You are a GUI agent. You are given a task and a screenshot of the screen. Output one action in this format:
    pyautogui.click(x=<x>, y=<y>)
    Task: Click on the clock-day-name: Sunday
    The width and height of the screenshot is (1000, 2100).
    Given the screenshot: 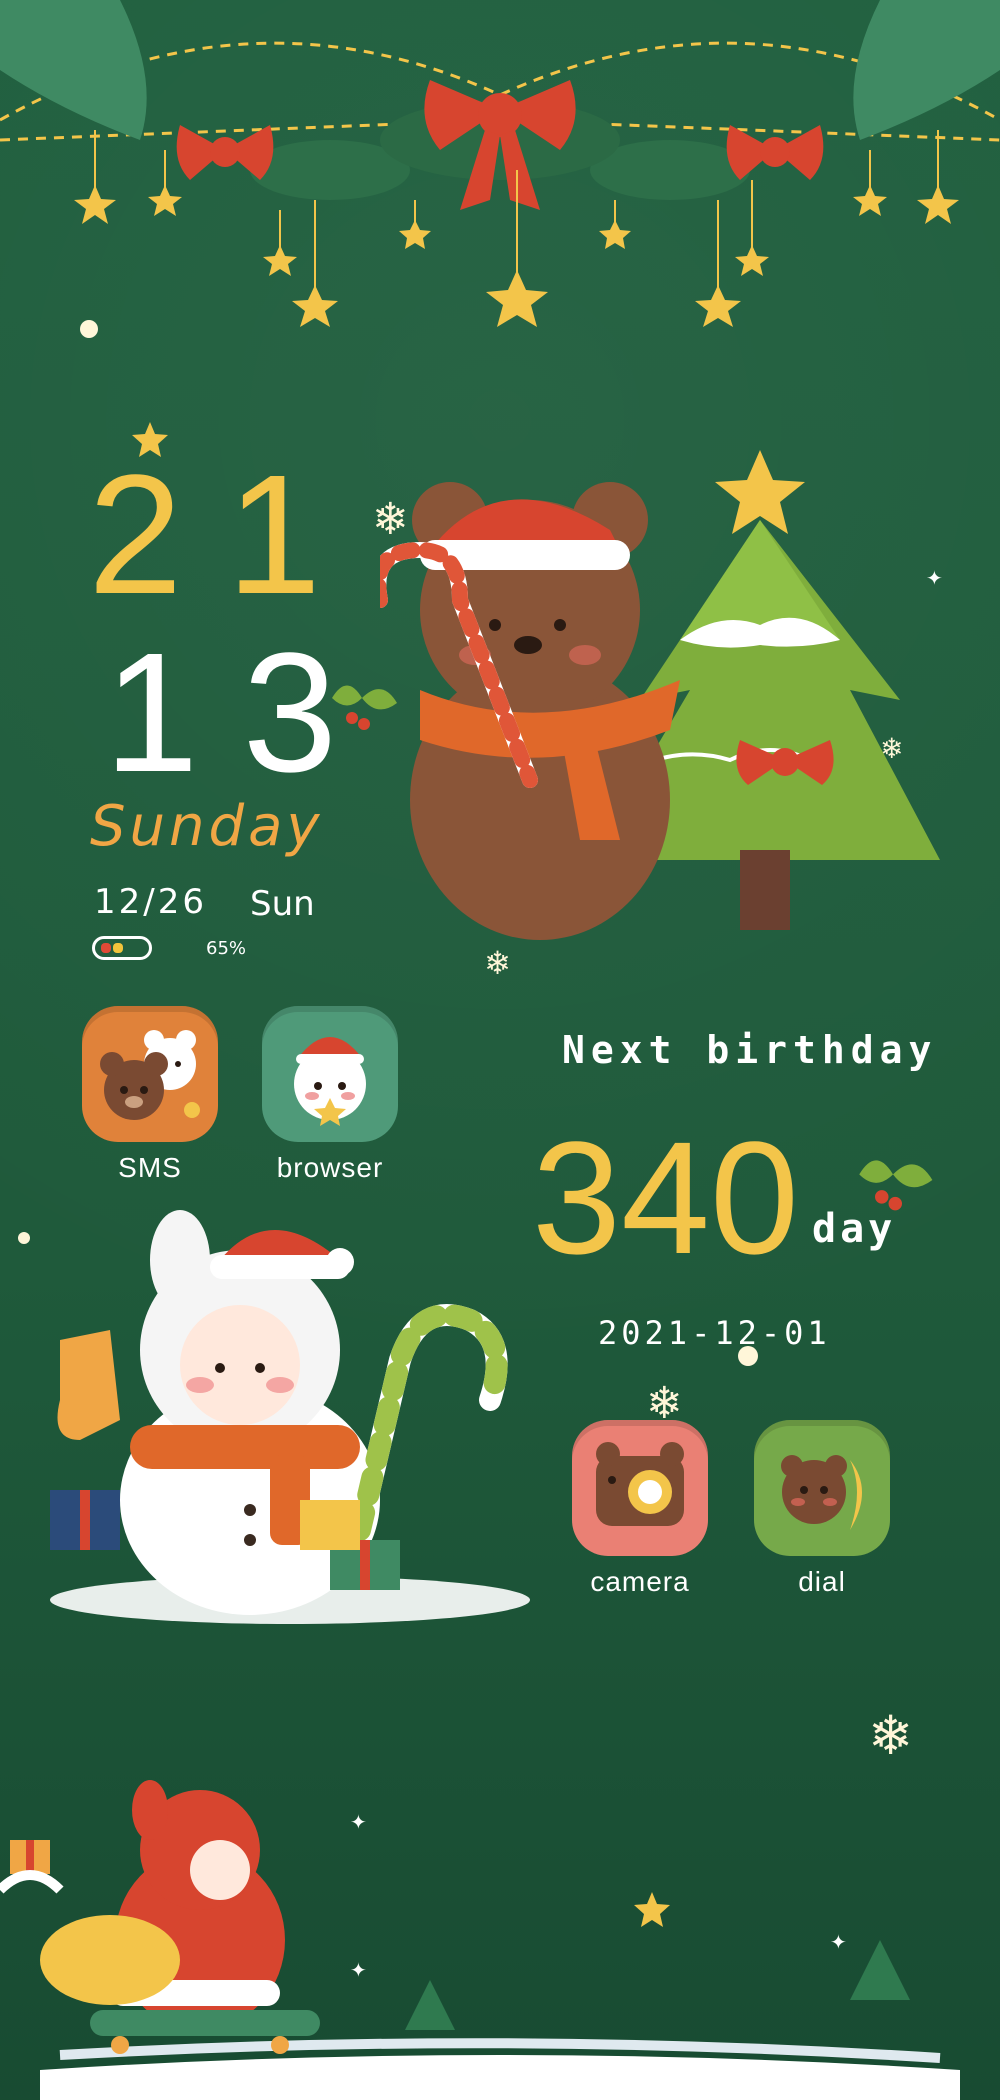 What is the action you would take?
    pyautogui.click(x=207, y=826)
    